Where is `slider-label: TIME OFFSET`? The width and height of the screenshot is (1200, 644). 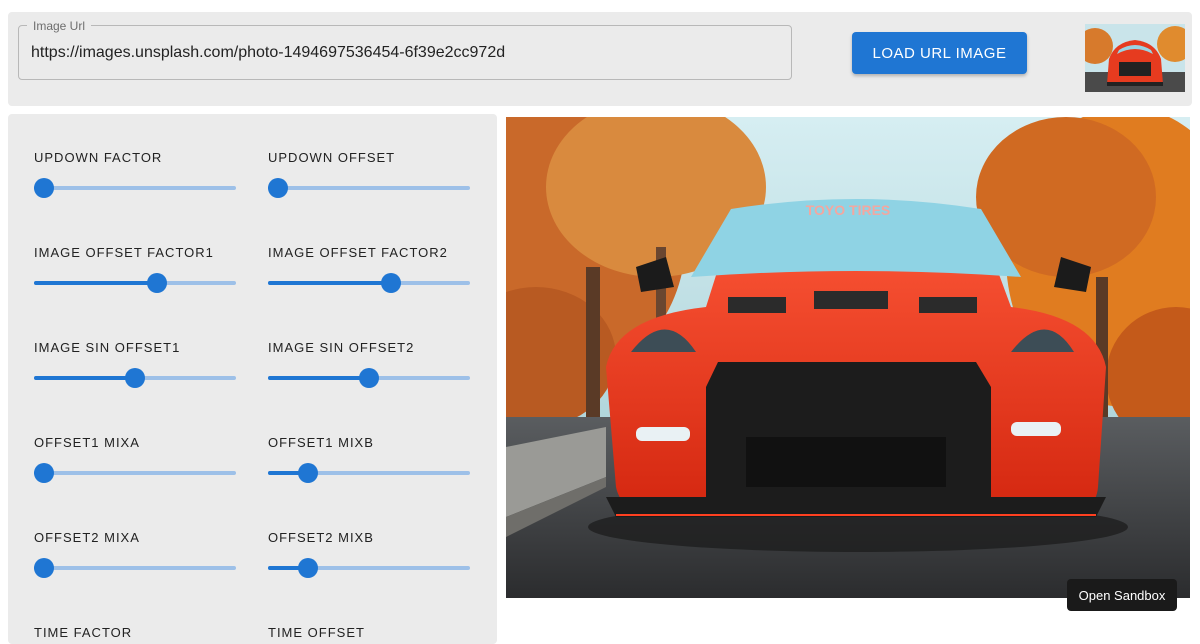
slider-label: TIME OFFSET is located at coordinates (316, 632).